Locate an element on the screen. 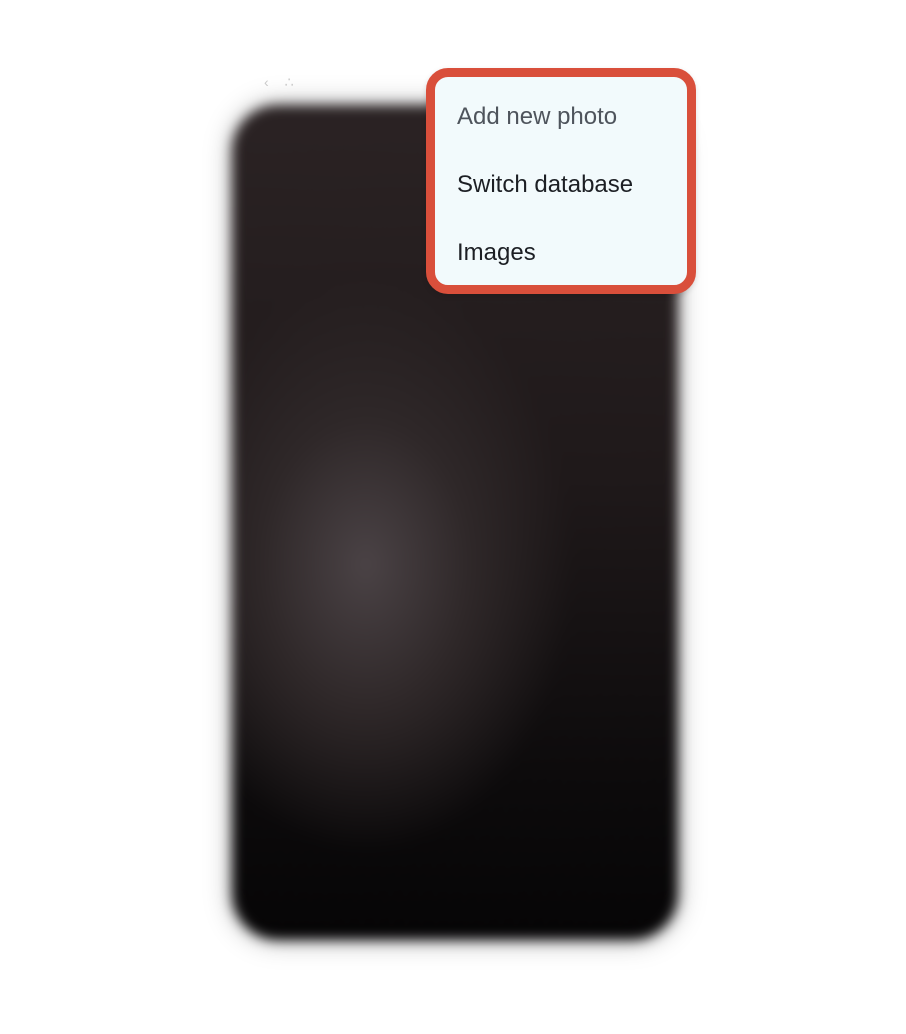 The image size is (906, 1034). overflow-menu: Add new photo Switch database Images is located at coordinates (561, 181).